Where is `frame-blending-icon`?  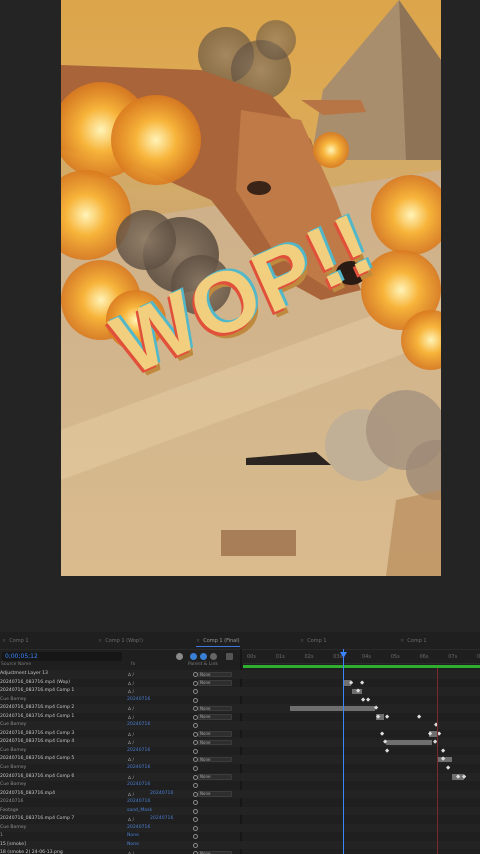 frame-blending-icon is located at coordinates (193, 656).